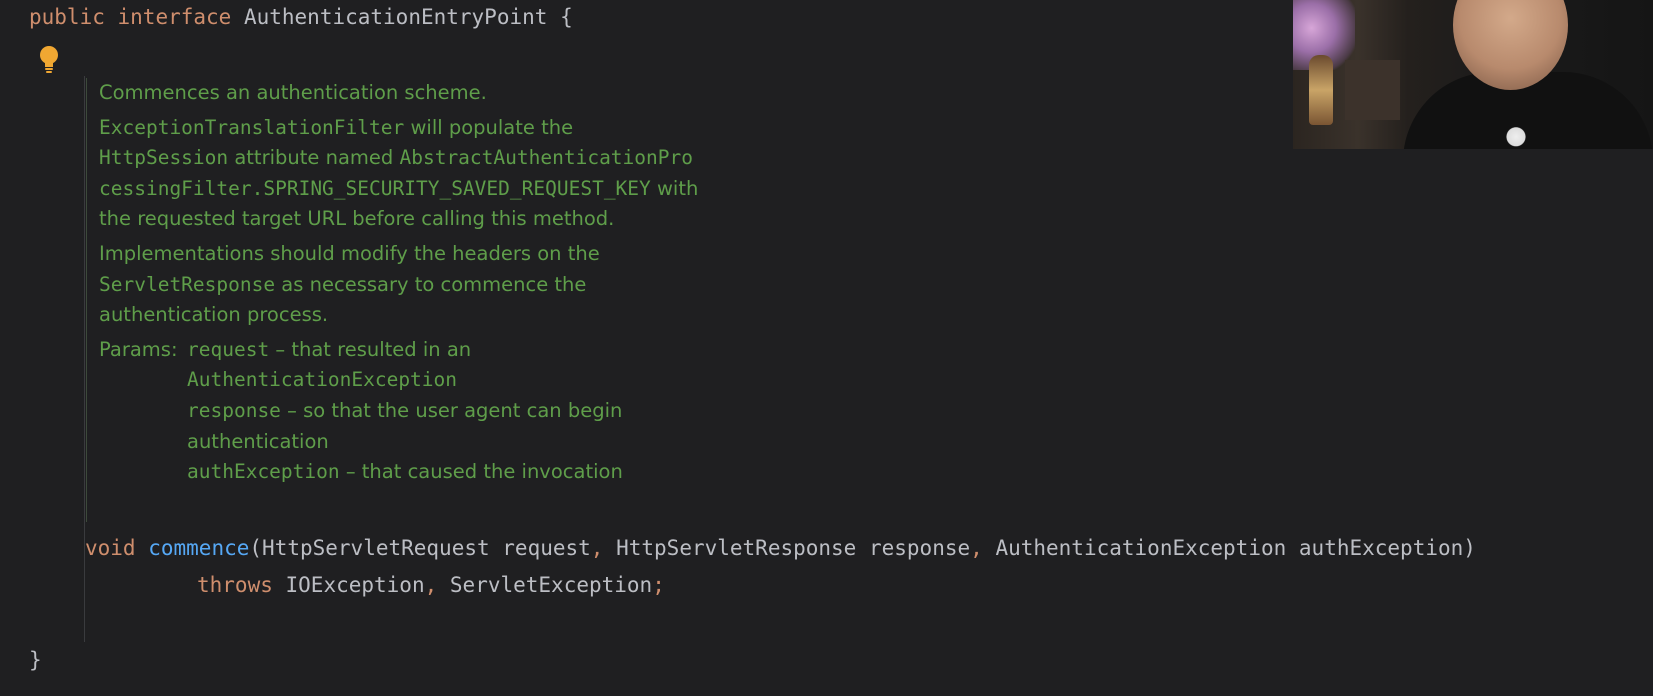 The image size is (1653, 696). Describe the element at coordinates (489, 127) in the screenshot. I see `doc-text: will populate the` at that location.